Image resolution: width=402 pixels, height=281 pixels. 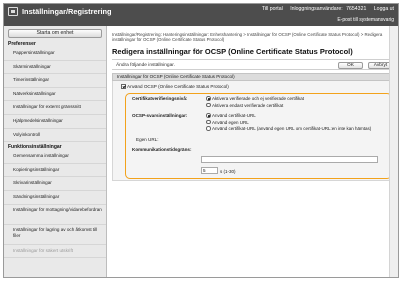 I want to click on sidebar-item-network: Nätverksinställningar, so click(x=55, y=95).